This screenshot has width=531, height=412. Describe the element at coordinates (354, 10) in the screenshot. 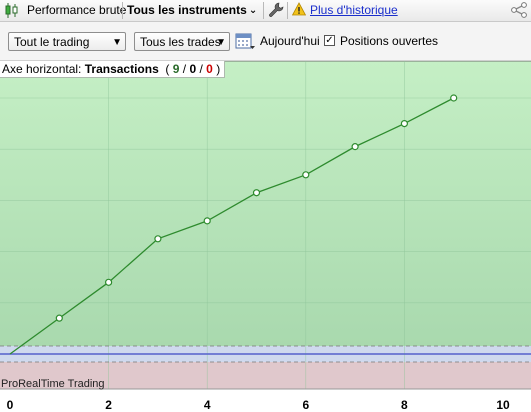

I see `more-history-link: Plus d'historique` at that location.